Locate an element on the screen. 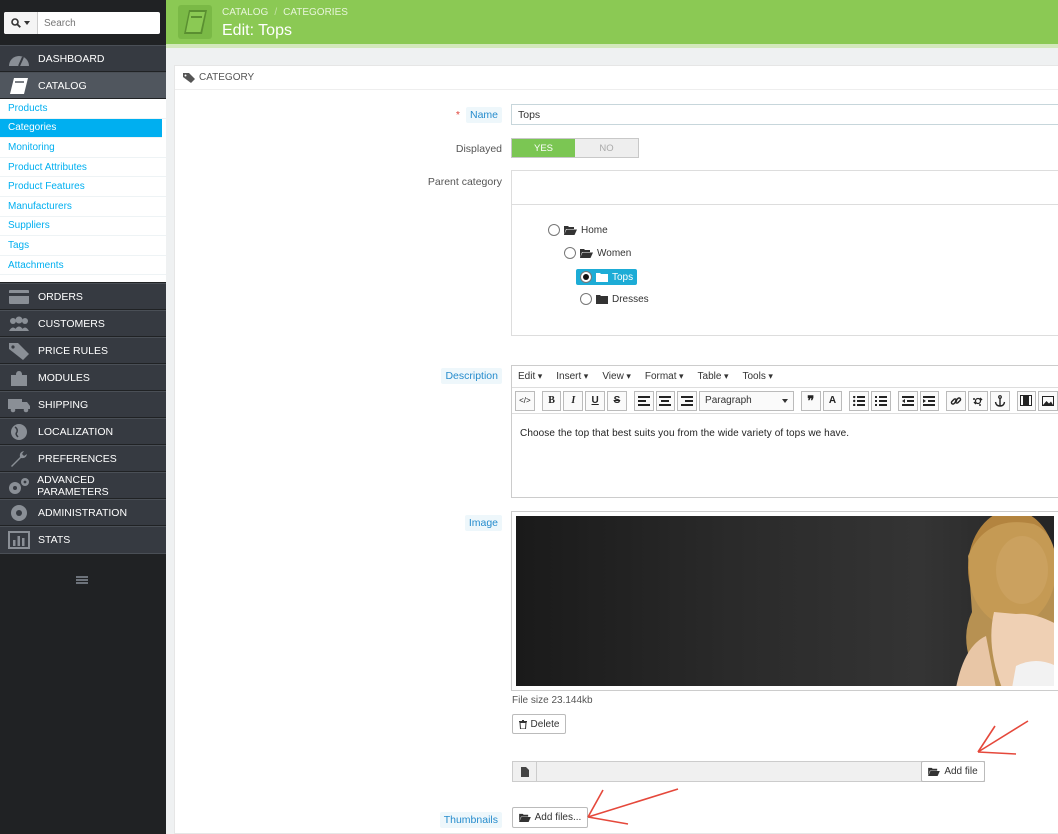 This screenshot has width=1058, height=834. anchor-button is located at coordinates (999, 400).